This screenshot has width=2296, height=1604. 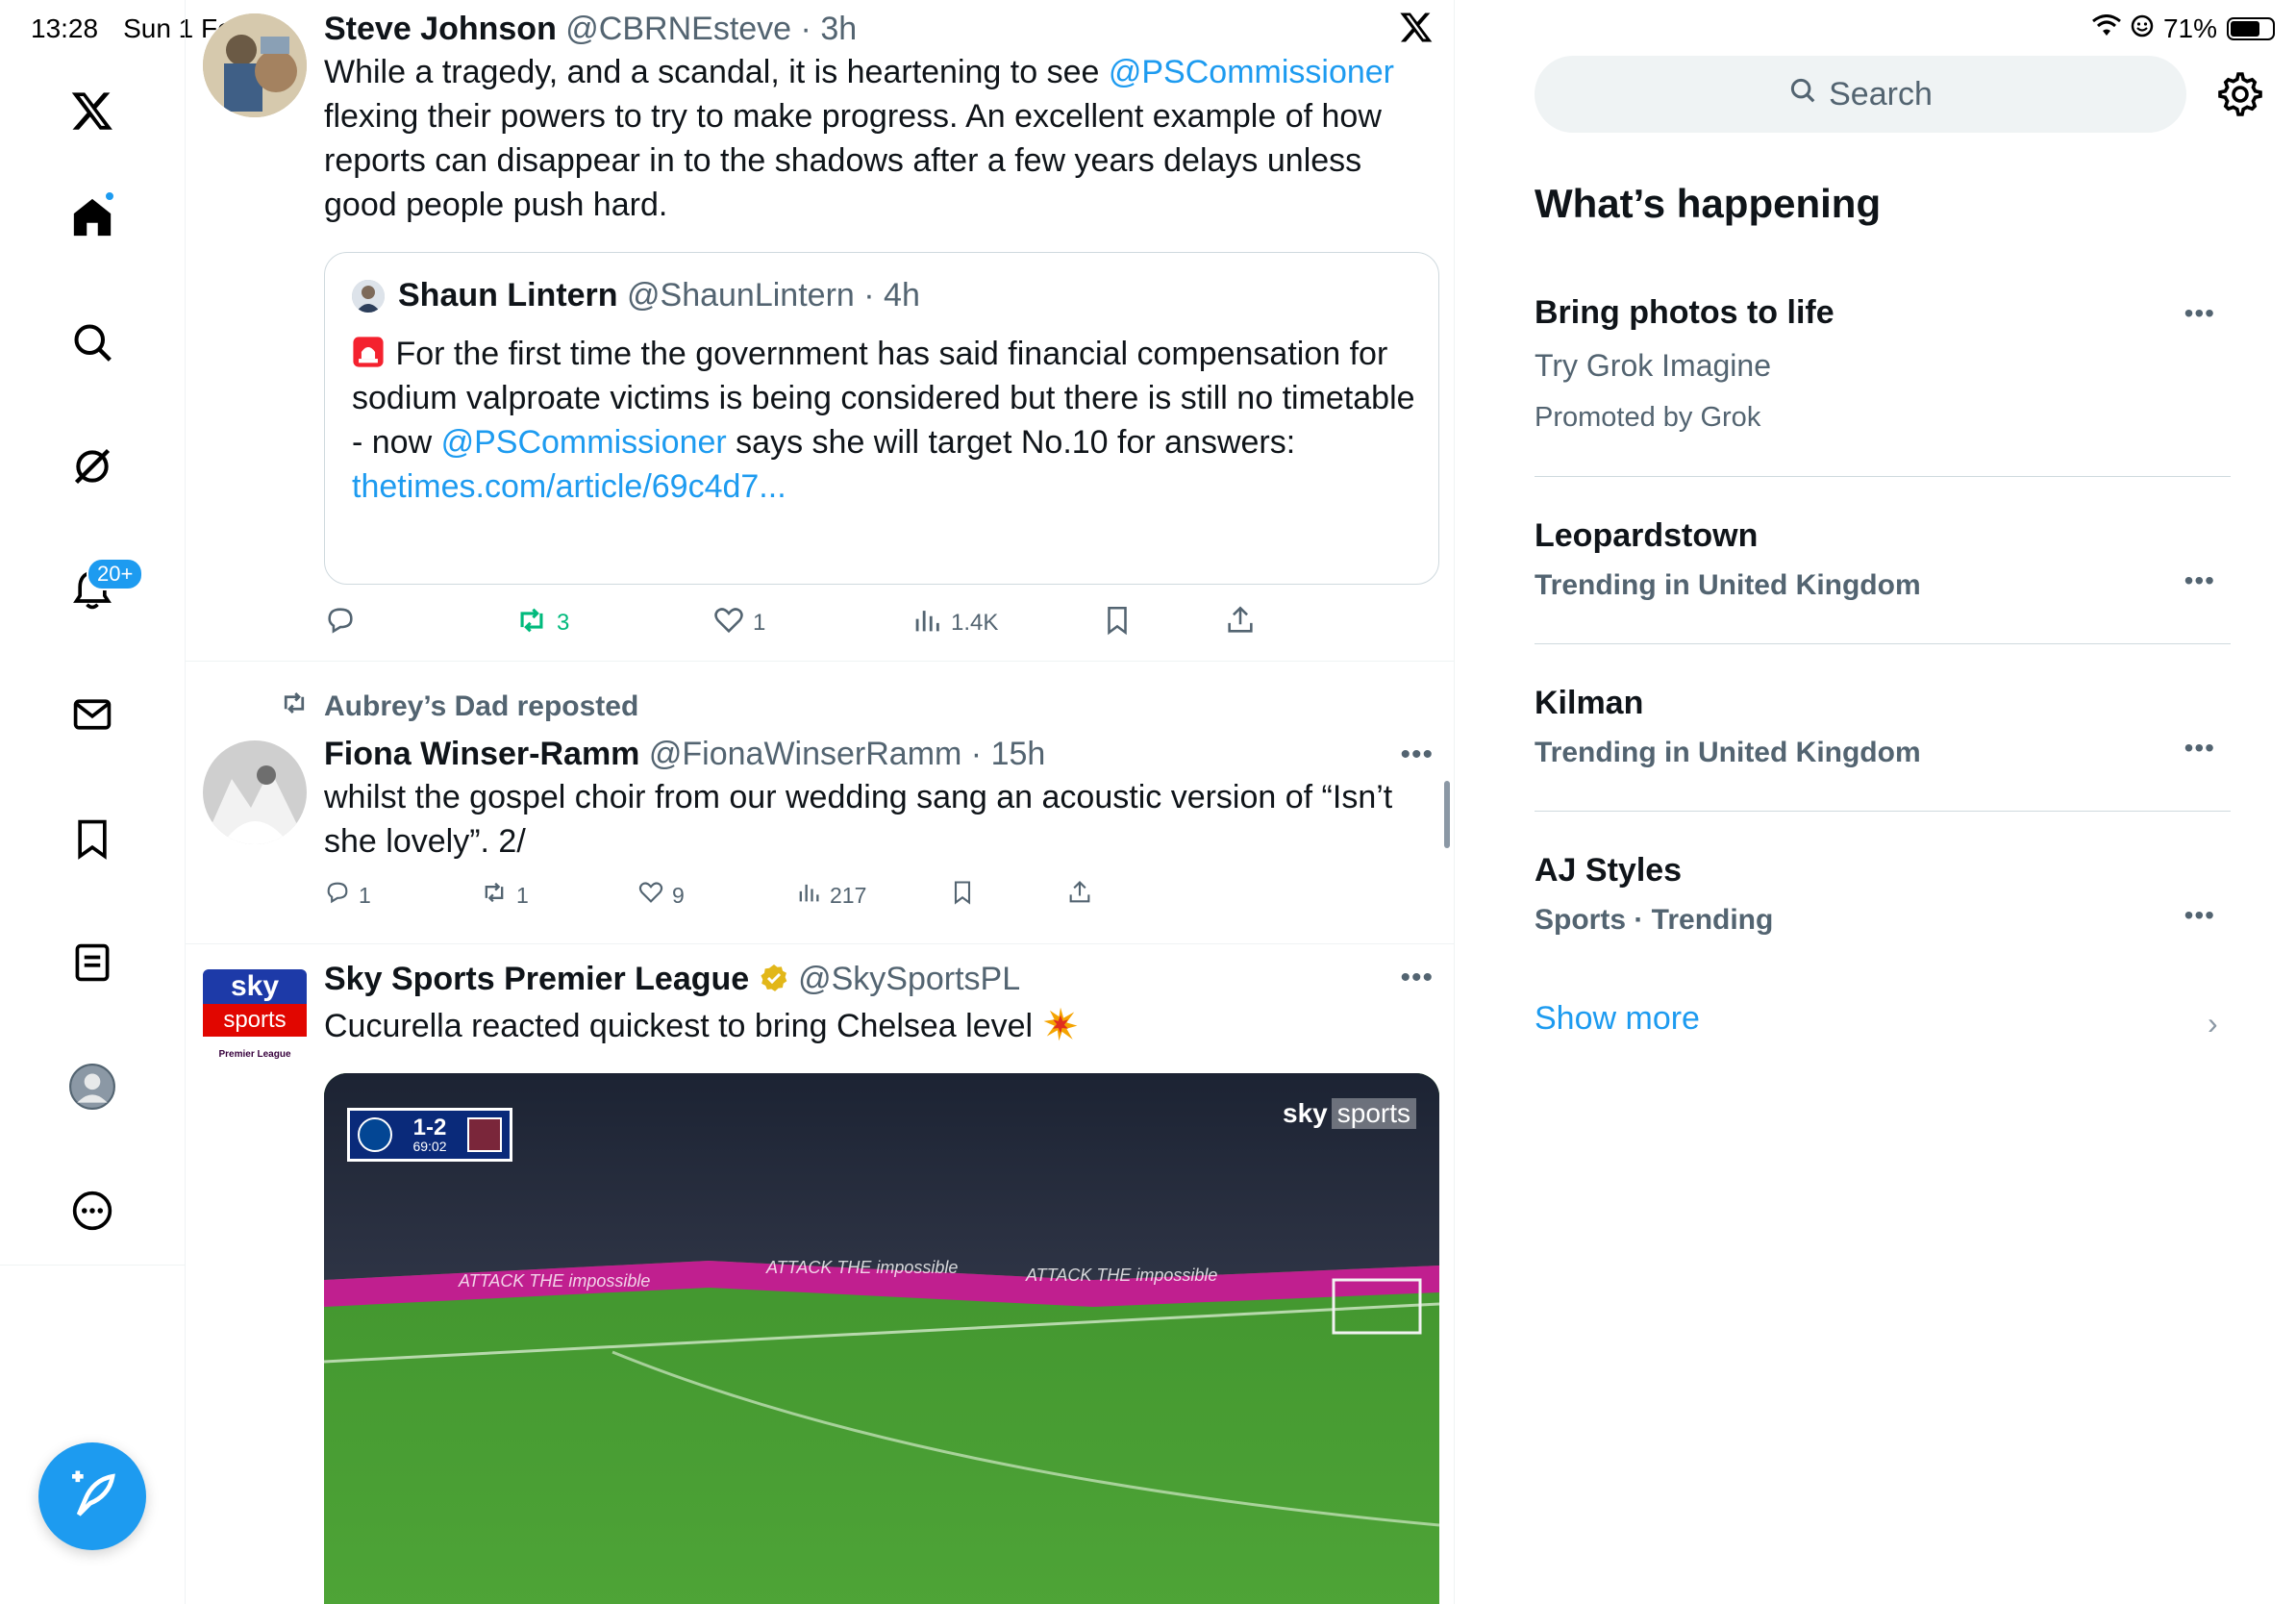 I want to click on like-button: 9, so click(x=661, y=895).